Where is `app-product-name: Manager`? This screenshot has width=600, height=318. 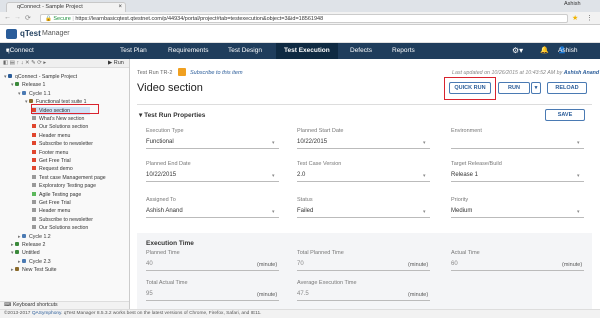
app-product-name: Manager is located at coordinates (56, 33).